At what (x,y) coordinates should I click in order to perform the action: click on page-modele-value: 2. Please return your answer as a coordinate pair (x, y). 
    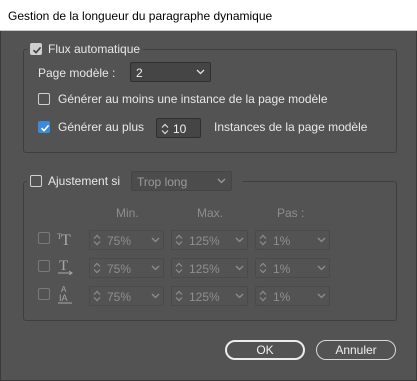
    Looking at the image, I should click on (139, 73).